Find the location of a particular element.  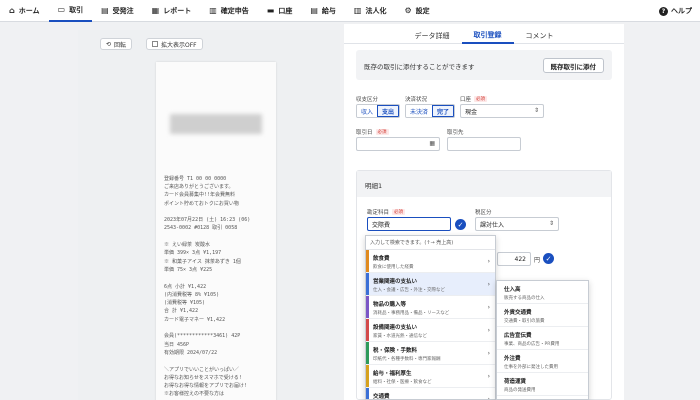

account-select: 現金 ⇕ is located at coordinates (502, 111).